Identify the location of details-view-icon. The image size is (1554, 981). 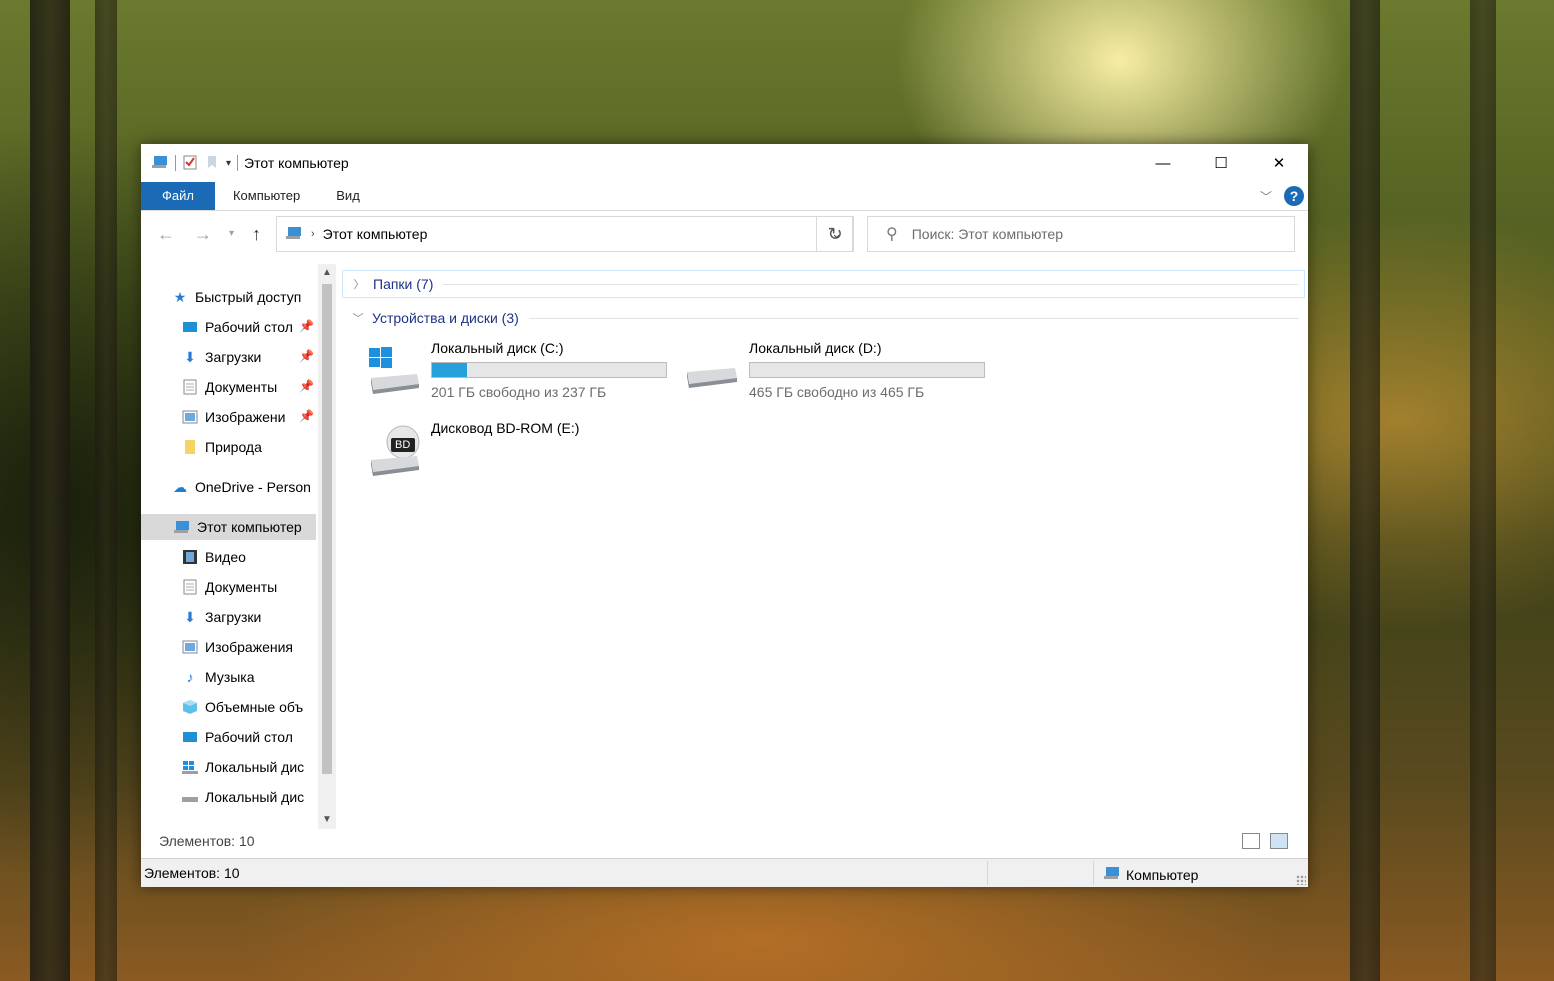
(1251, 841).